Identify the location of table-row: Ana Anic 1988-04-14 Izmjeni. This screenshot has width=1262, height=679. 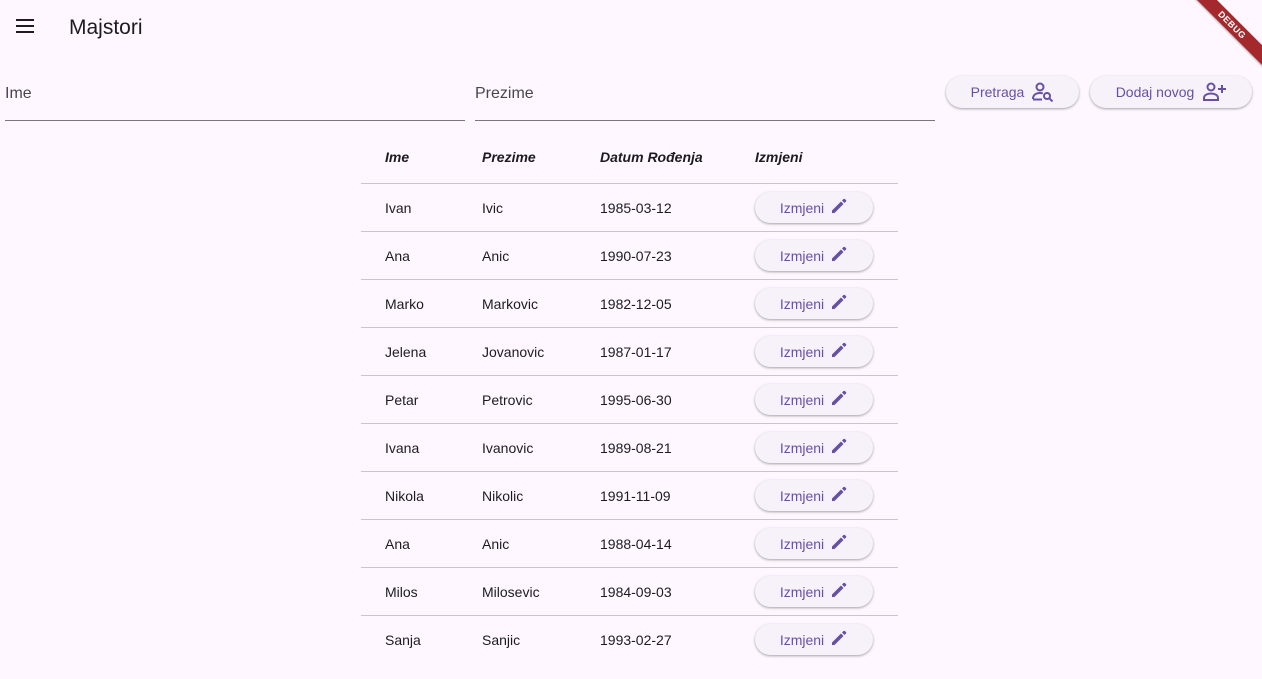
(629, 544).